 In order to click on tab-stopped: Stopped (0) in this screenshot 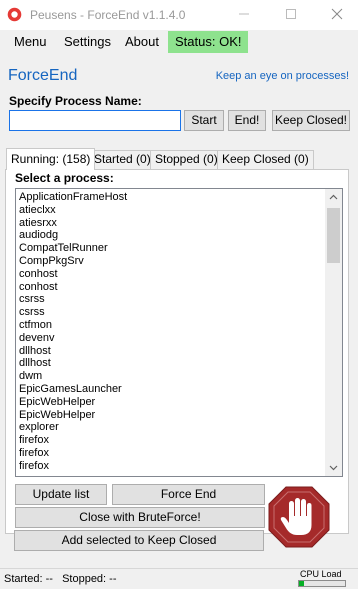, I will do `click(186, 159)`.